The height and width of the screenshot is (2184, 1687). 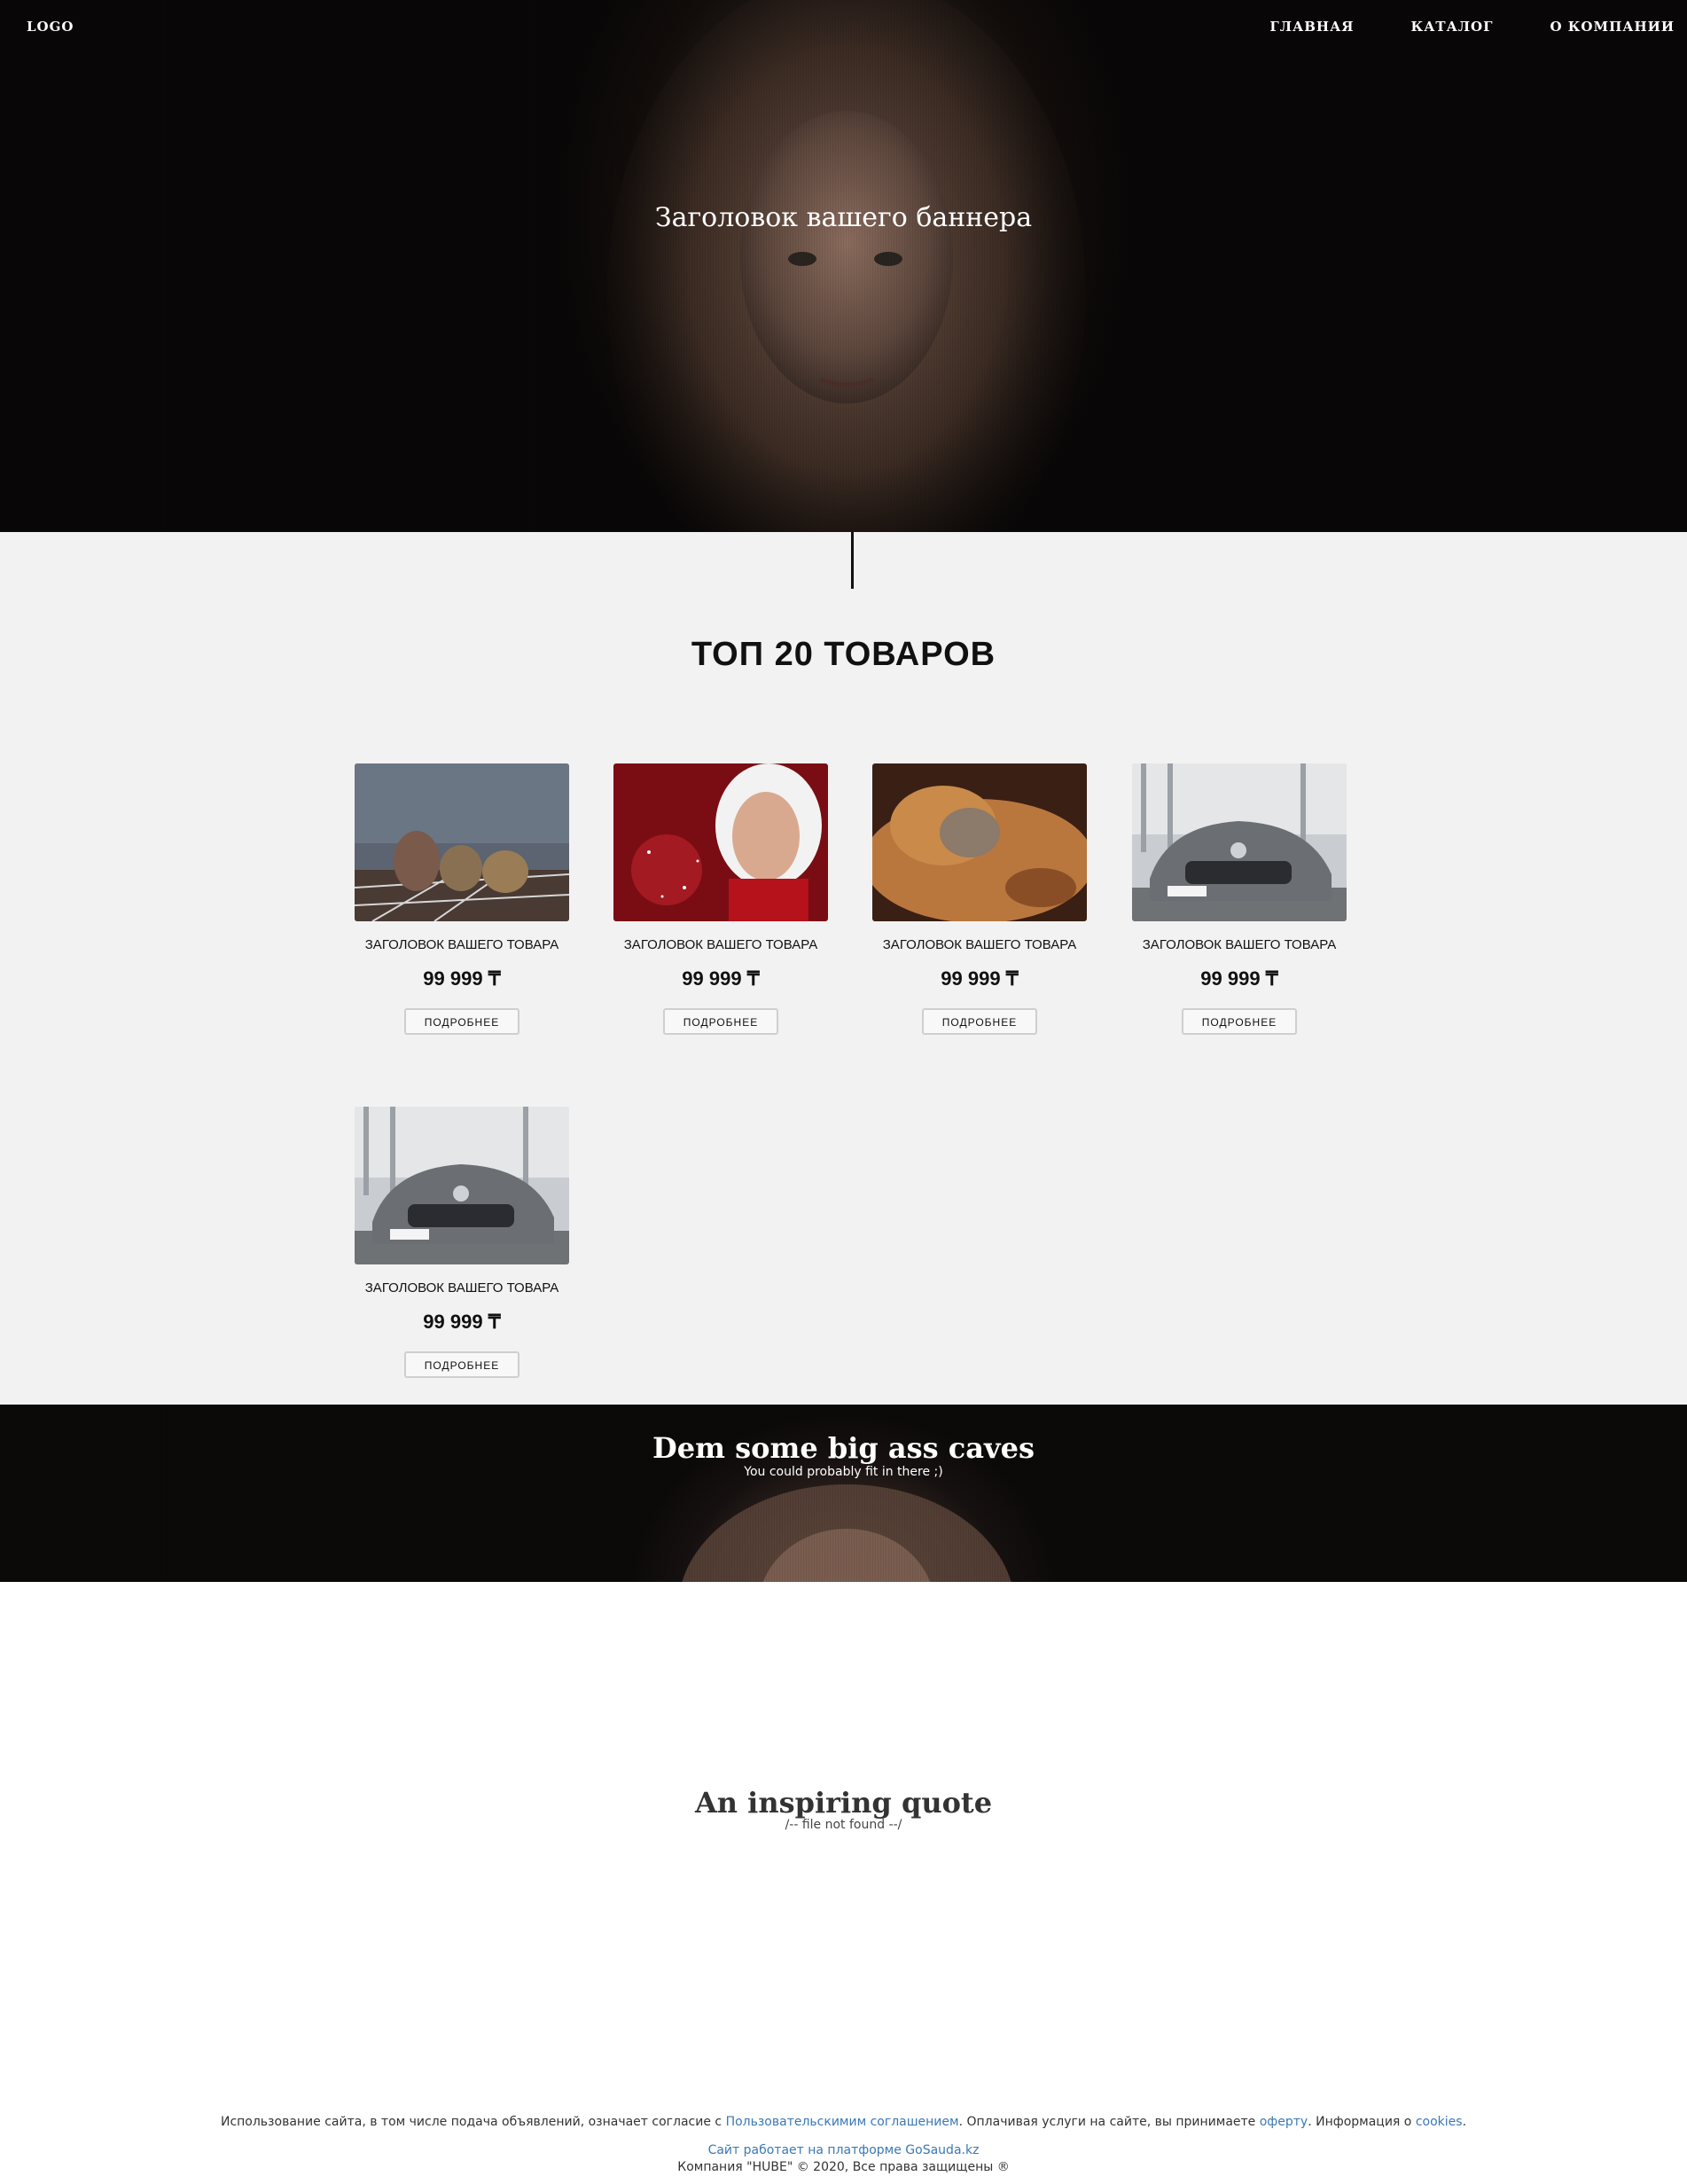 What do you see at coordinates (1362, 2122) in the screenshot?
I see `terms-info: . Информация о` at bounding box center [1362, 2122].